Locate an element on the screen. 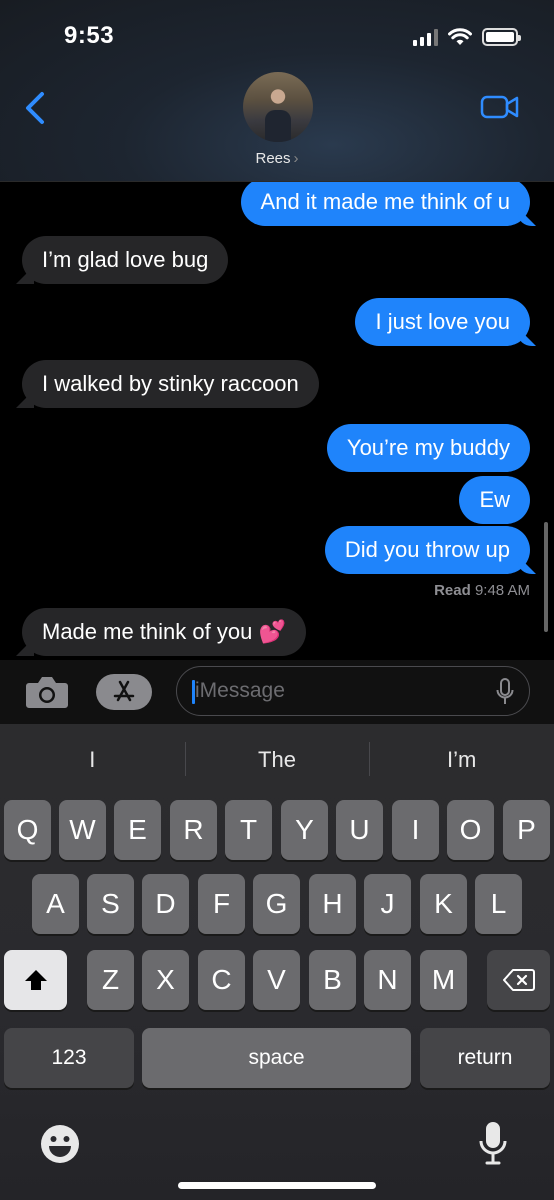 The width and height of the screenshot is (554, 1200). key-e: E is located at coordinates (137, 830).